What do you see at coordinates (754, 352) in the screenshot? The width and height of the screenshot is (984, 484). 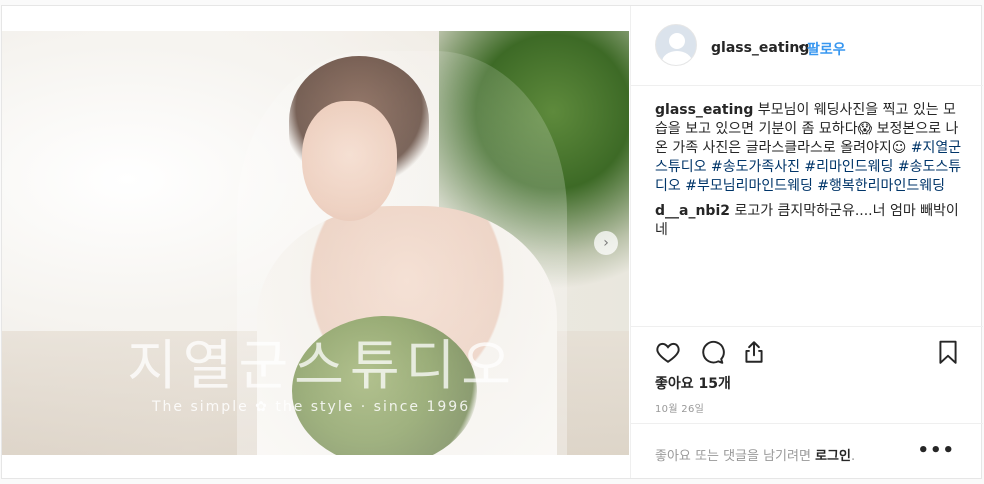 I see `share-icon` at bounding box center [754, 352].